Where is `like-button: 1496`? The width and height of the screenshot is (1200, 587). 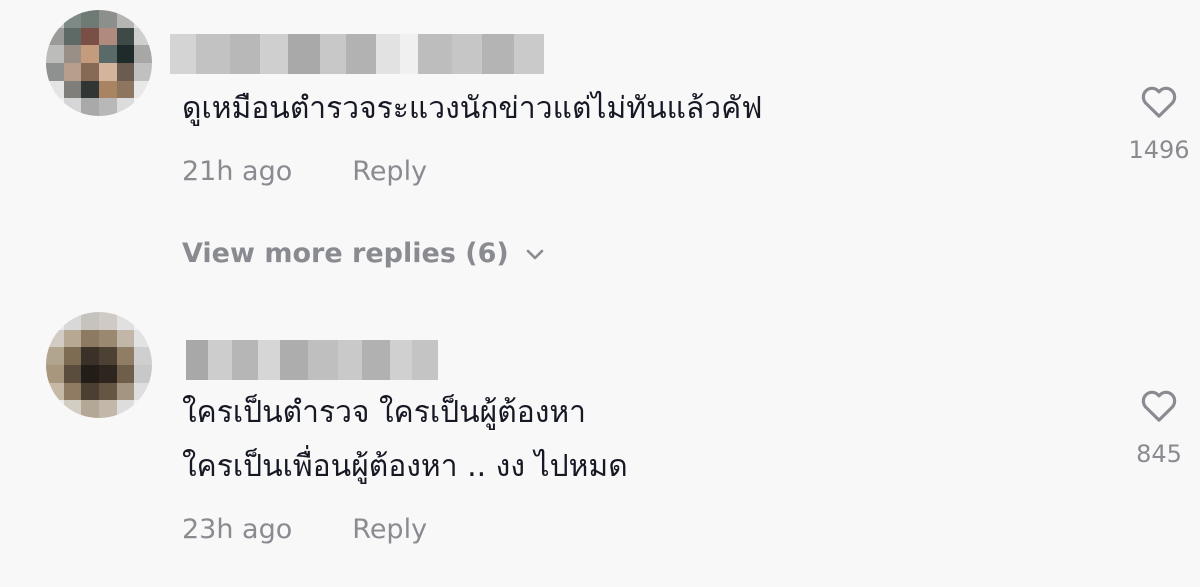
like-button: 1496 is located at coordinates (1159, 123).